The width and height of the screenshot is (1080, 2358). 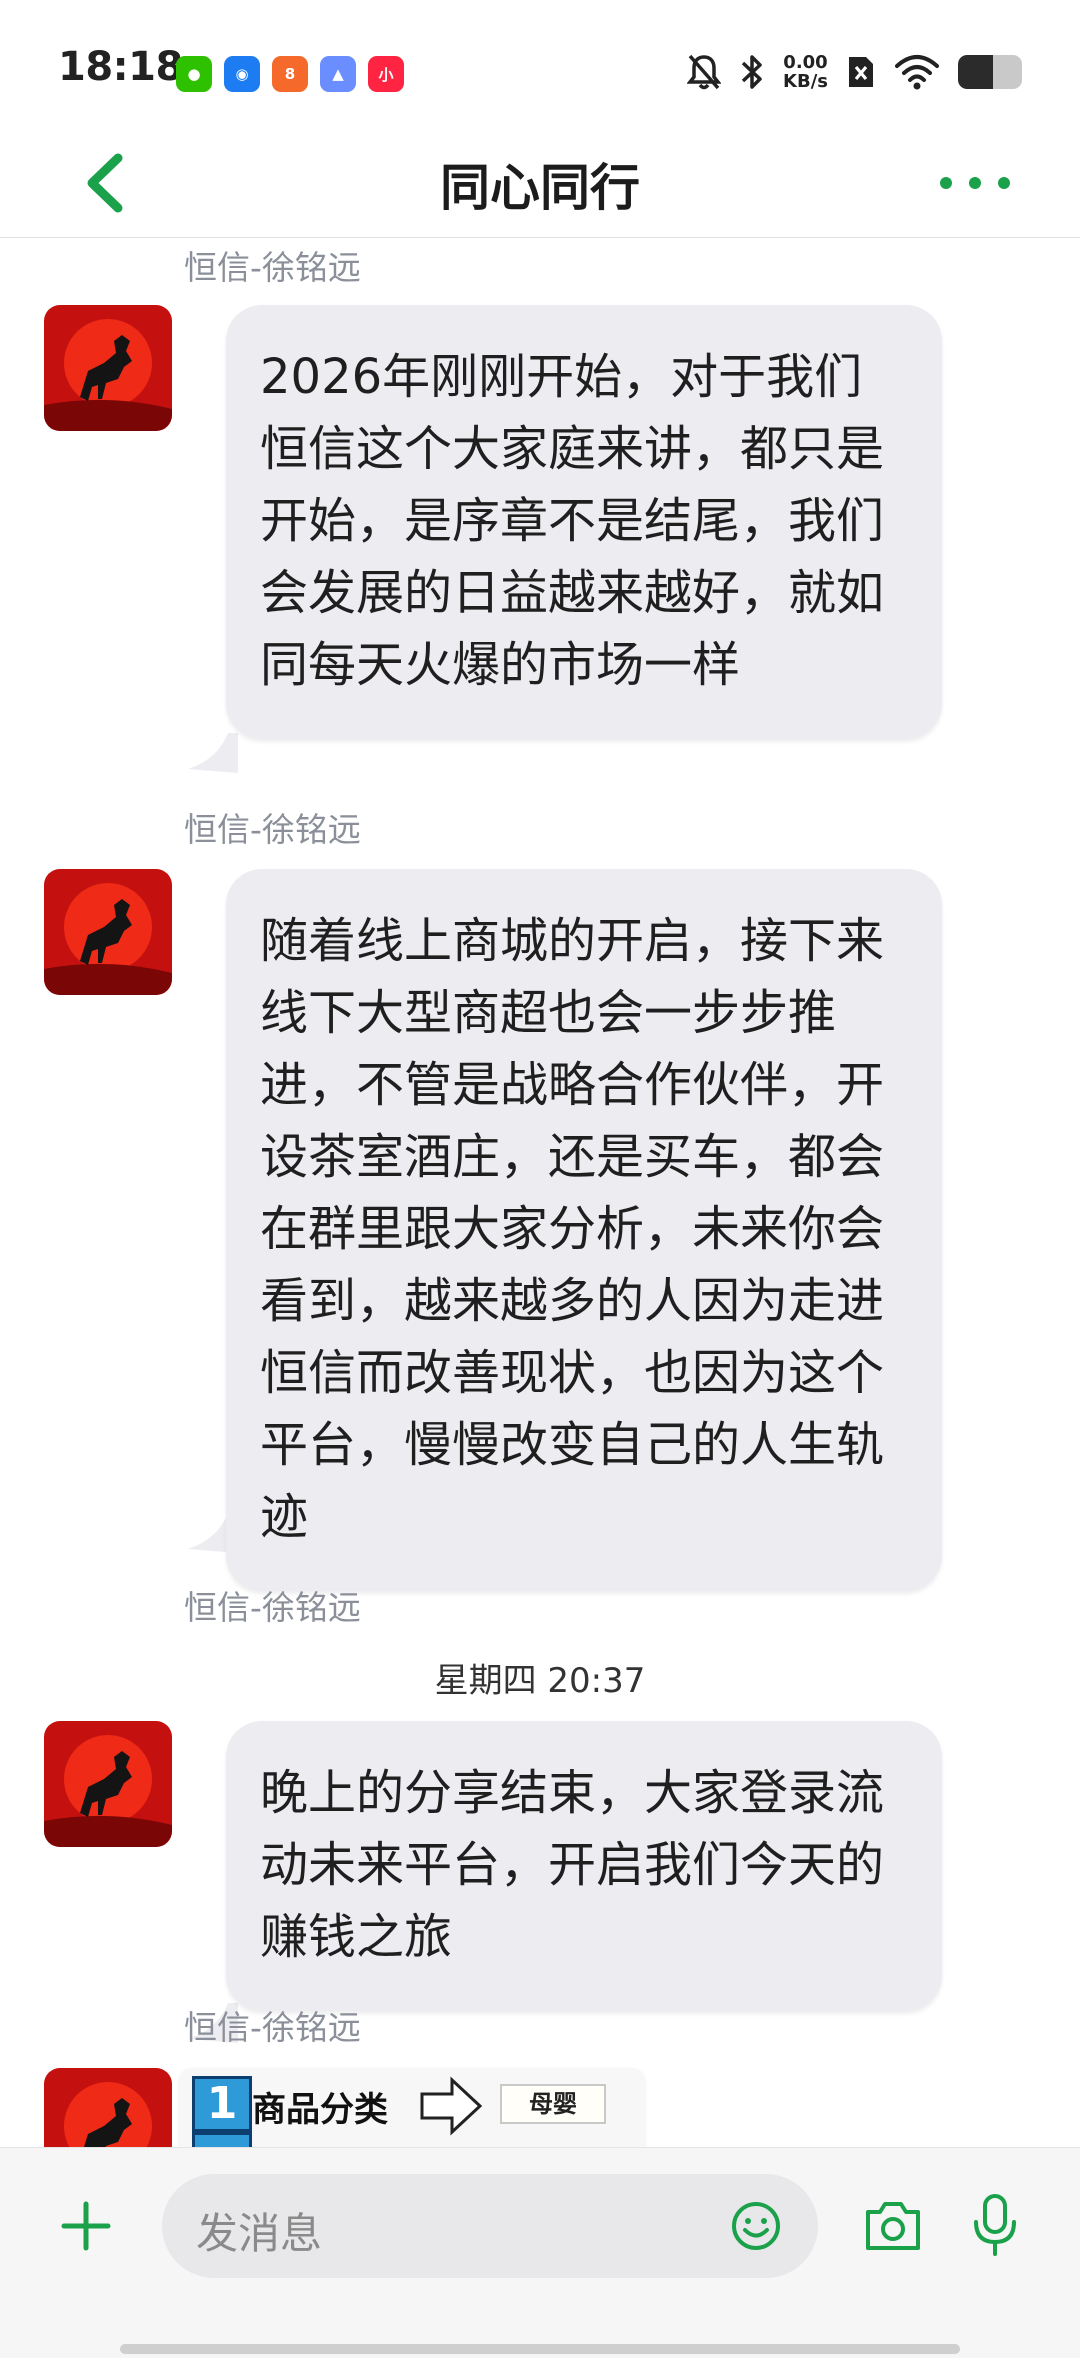 What do you see at coordinates (320, 2110) in the screenshot?
I see `category-label: 商品分类` at bounding box center [320, 2110].